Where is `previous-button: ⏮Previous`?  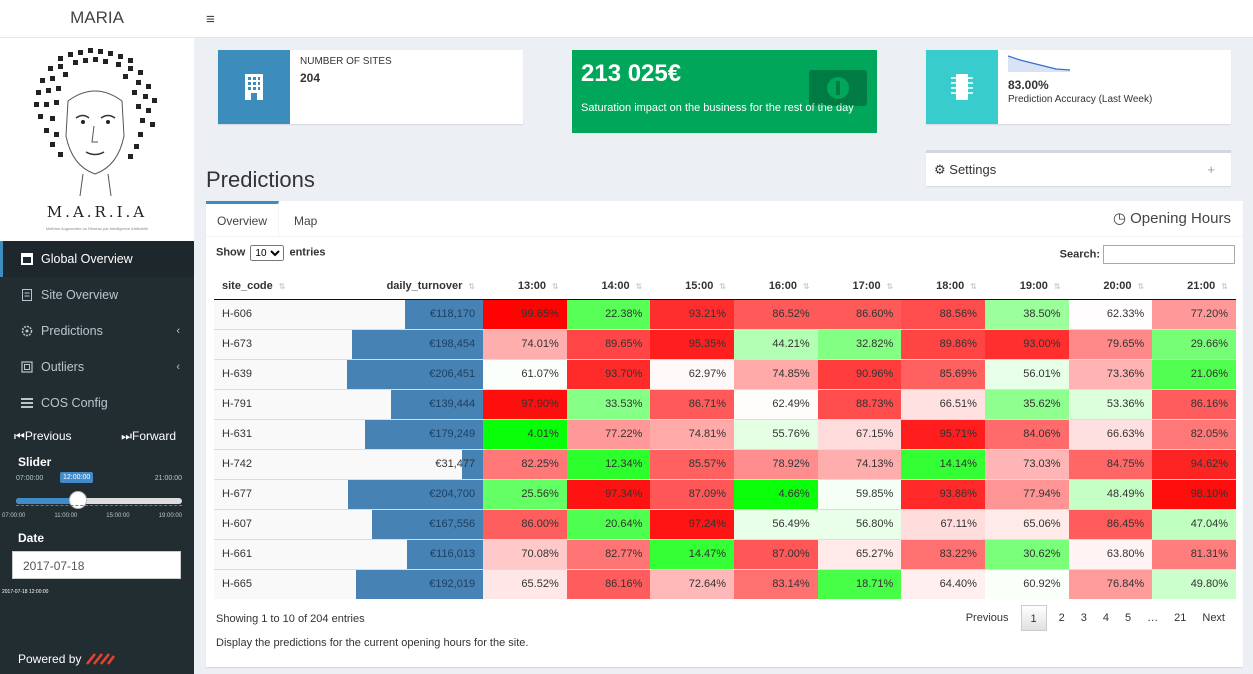
previous-button: ⏮Previous is located at coordinates (43, 436).